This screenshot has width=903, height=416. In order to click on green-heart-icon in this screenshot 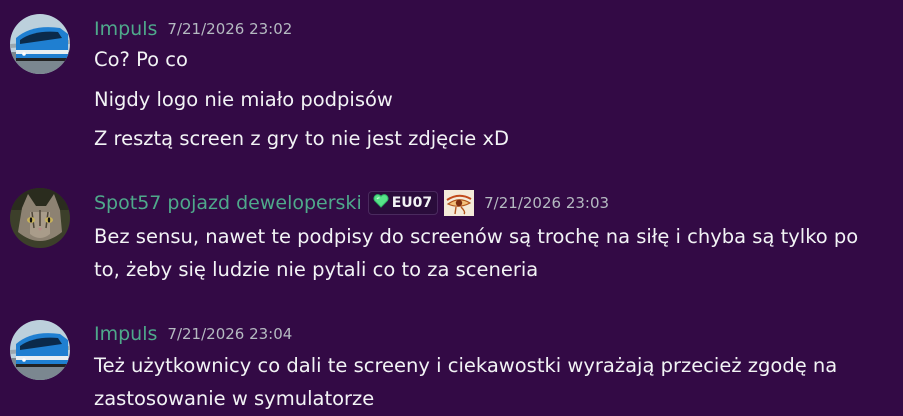, I will do `click(381, 203)`.